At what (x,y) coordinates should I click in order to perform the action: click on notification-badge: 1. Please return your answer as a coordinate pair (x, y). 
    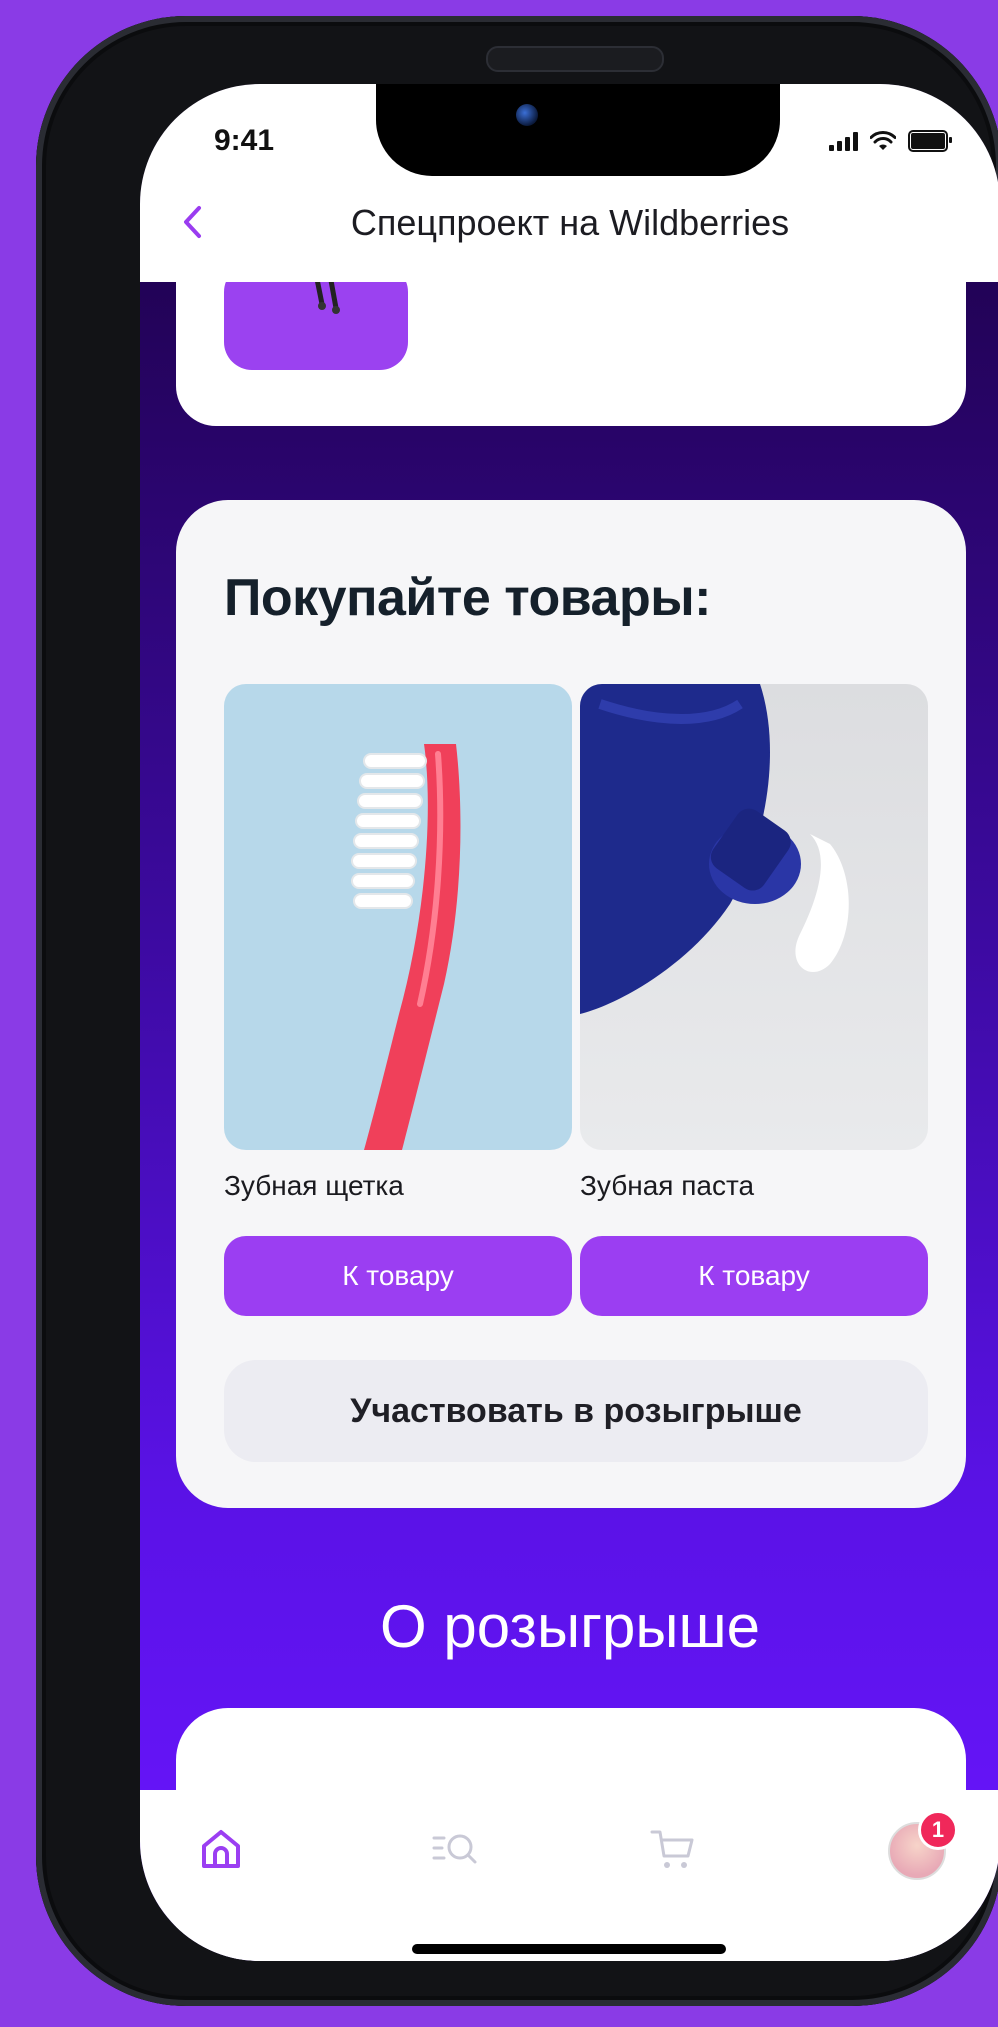
    Looking at the image, I should click on (938, 1830).